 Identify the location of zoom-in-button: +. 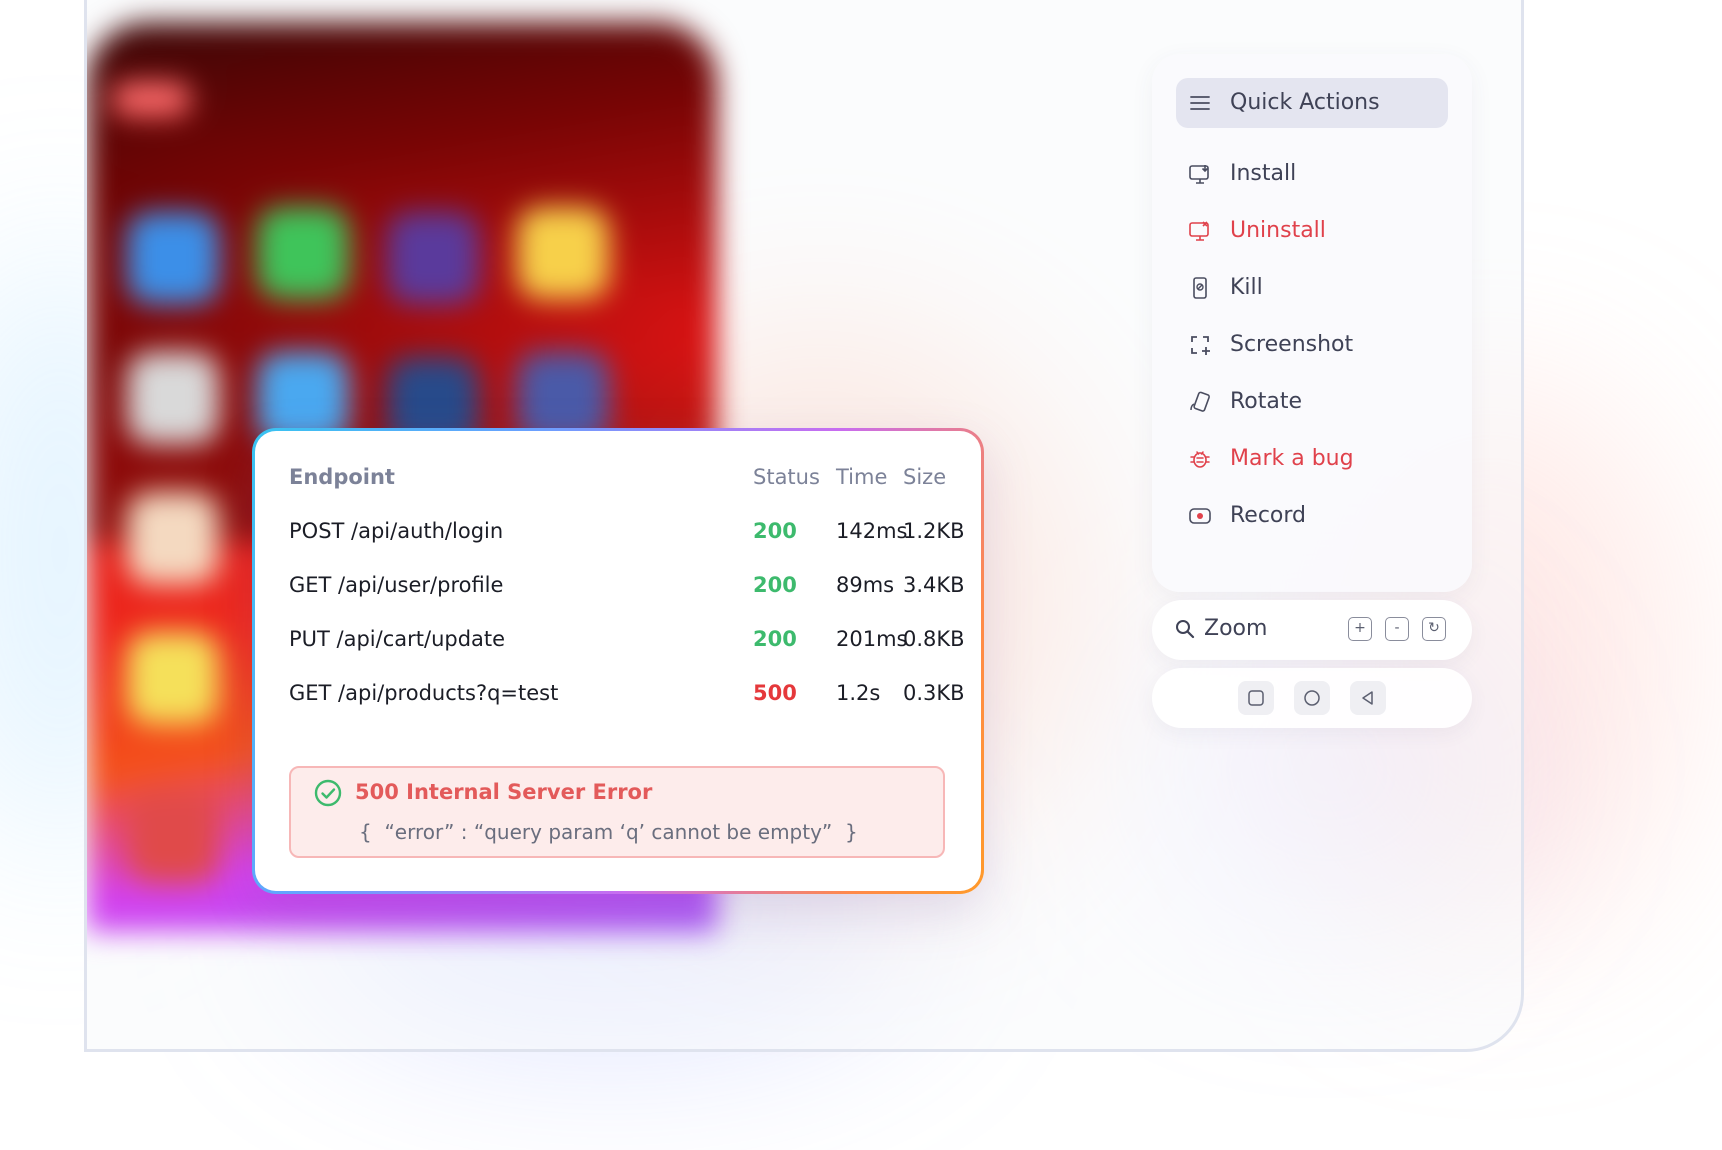
(1360, 629).